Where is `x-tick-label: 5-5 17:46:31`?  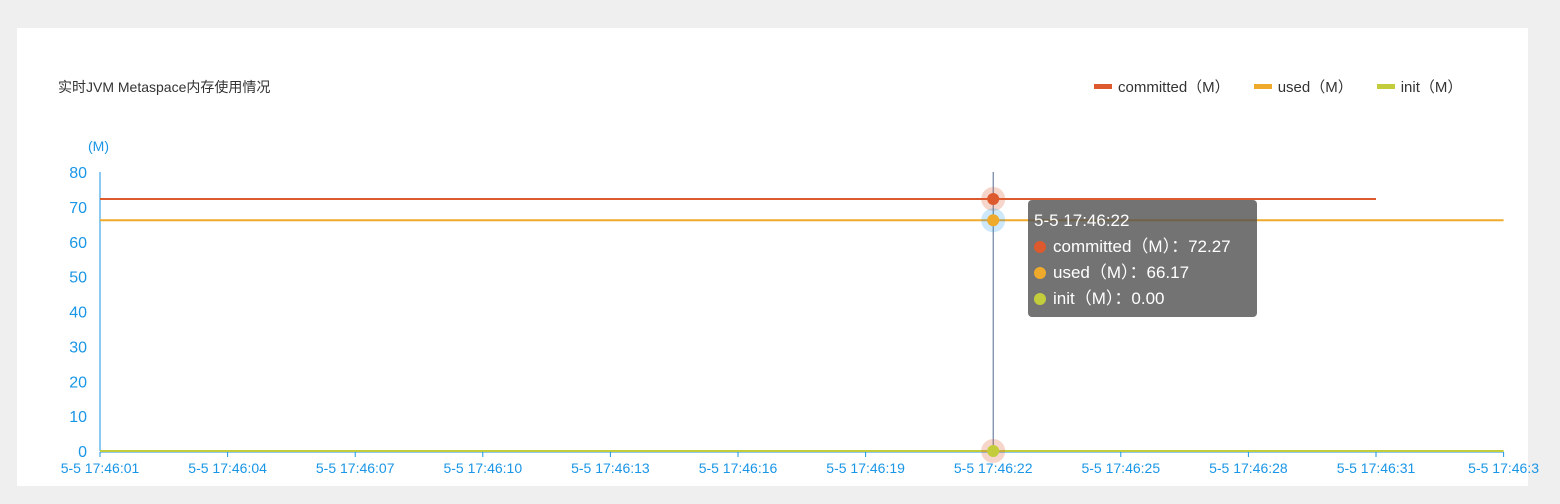
x-tick-label: 5-5 17:46:31 is located at coordinates (1376, 468).